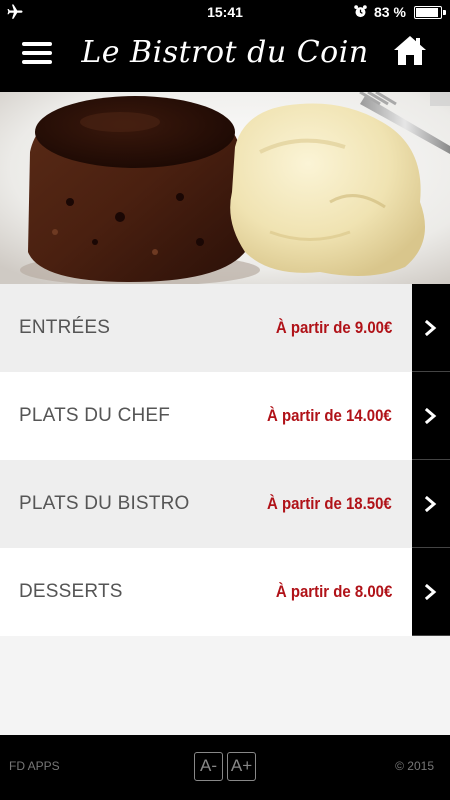 The width and height of the screenshot is (450, 800). Describe the element at coordinates (38, 56) in the screenshot. I see `hamburger-menu-icon` at that location.